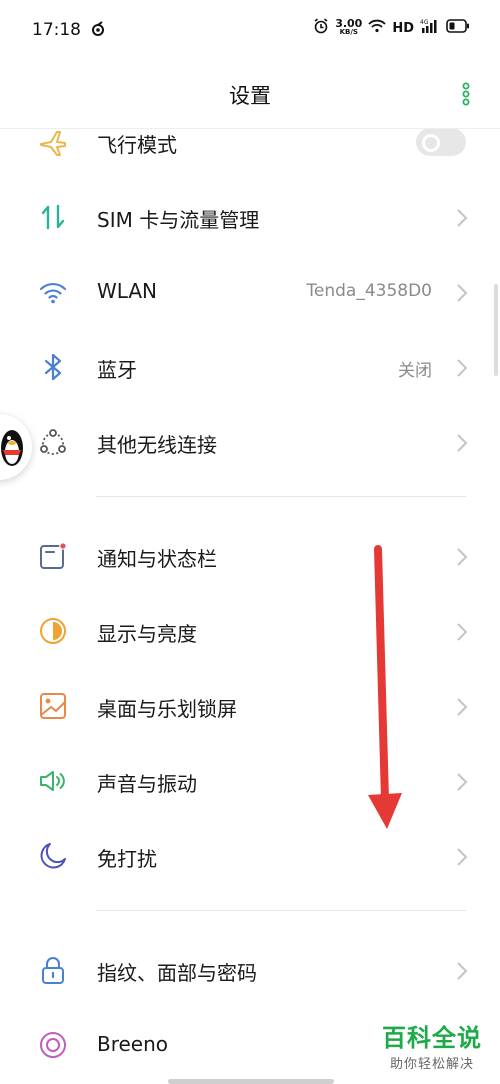 This screenshot has height=1084, width=500. Describe the element at coordinates (321, 28) in the screenshot. I see `alarm-icon` at that location.